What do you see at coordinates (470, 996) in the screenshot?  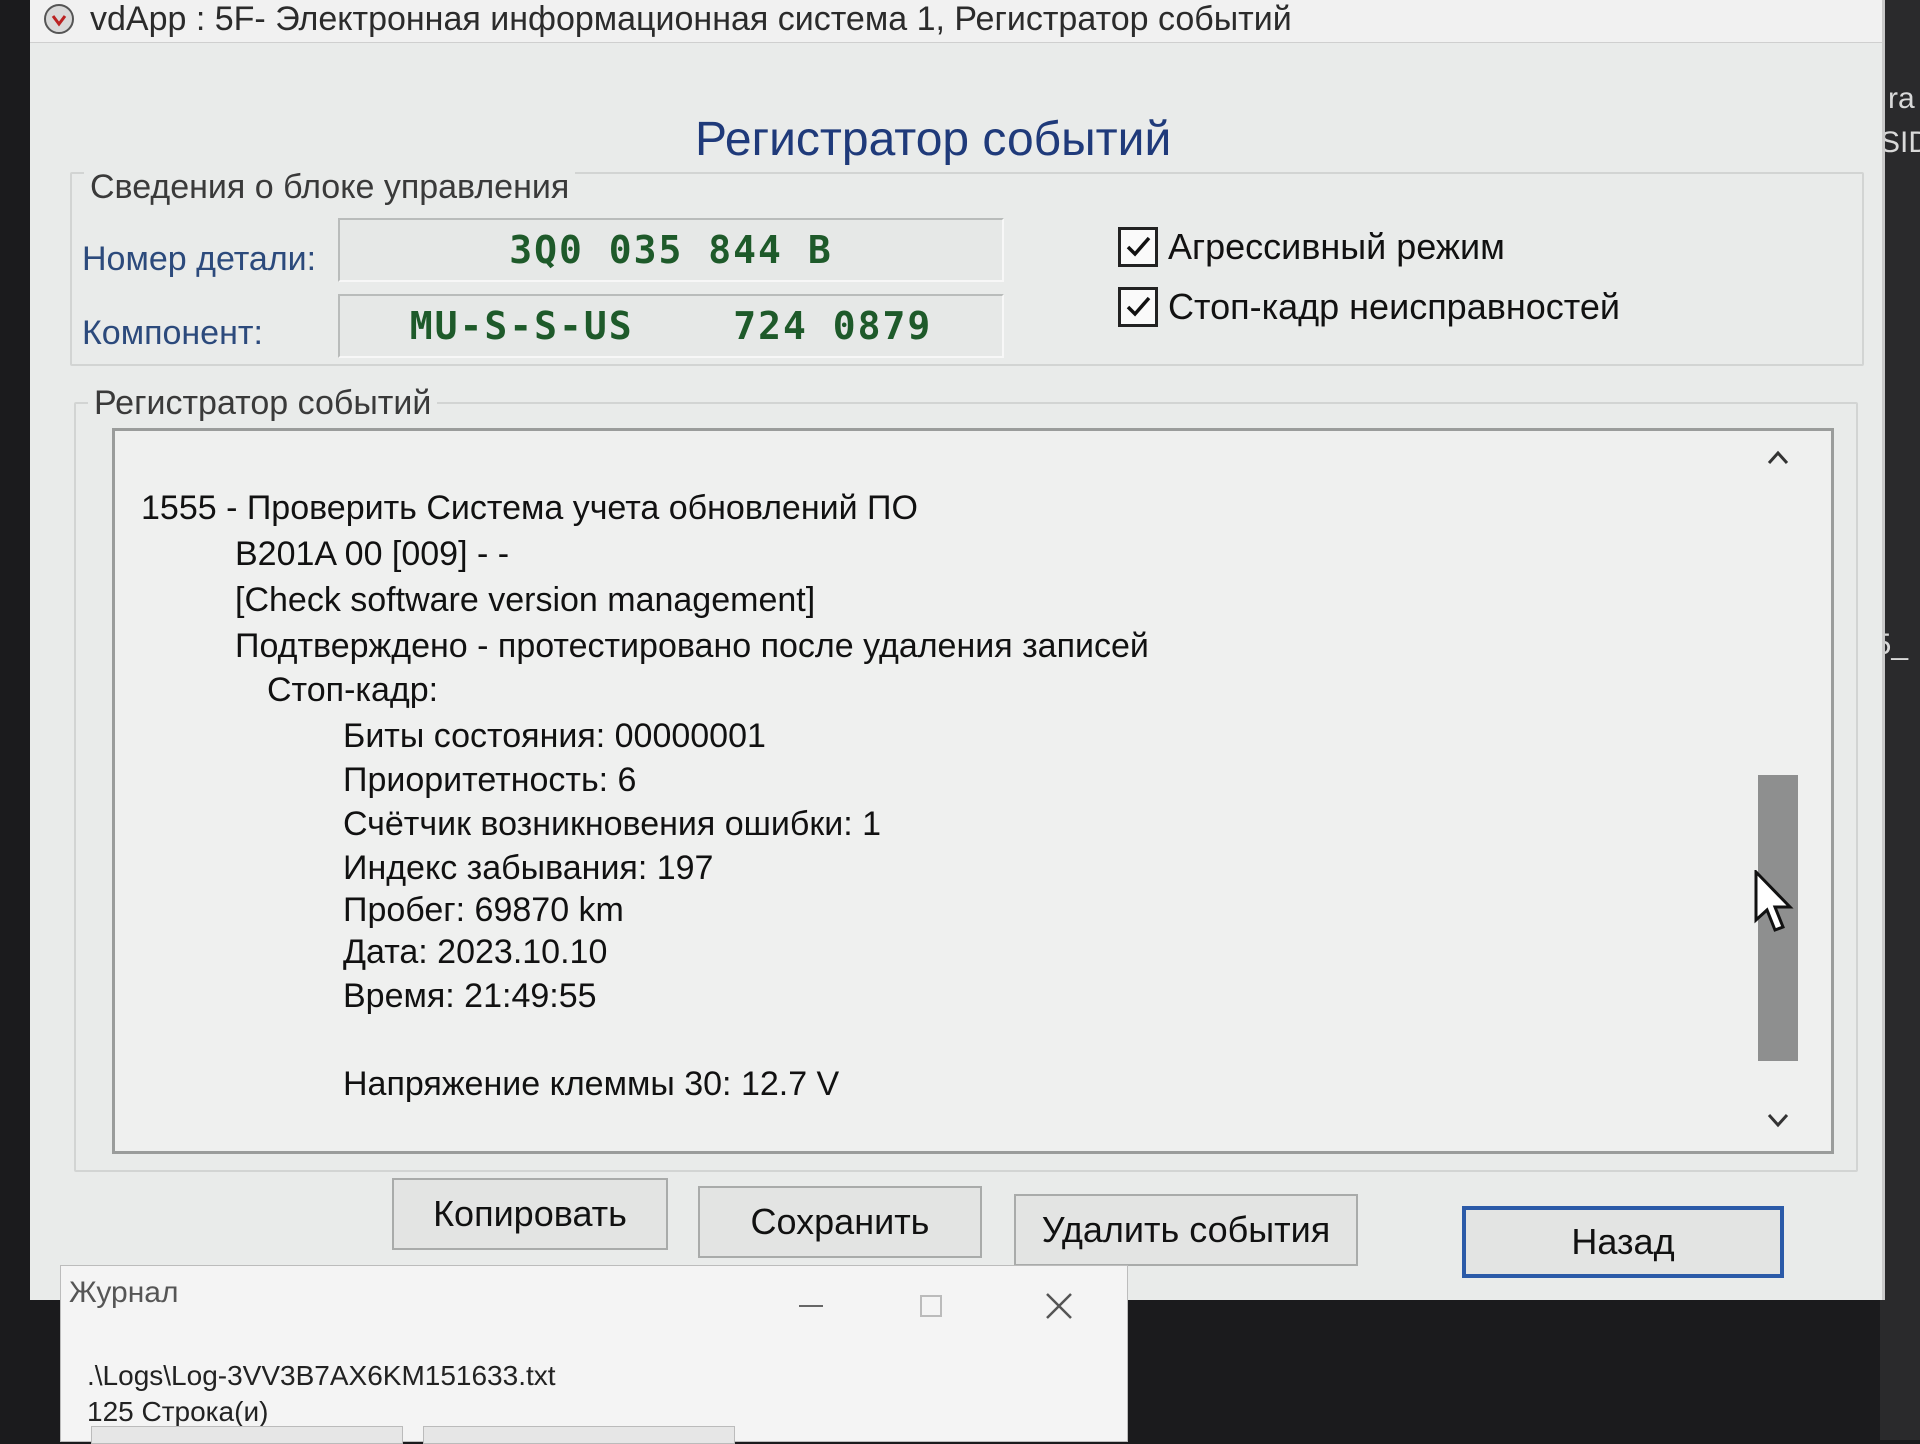 I see `log-line: Время: 21:49:55` at bounding box center [470, 996].